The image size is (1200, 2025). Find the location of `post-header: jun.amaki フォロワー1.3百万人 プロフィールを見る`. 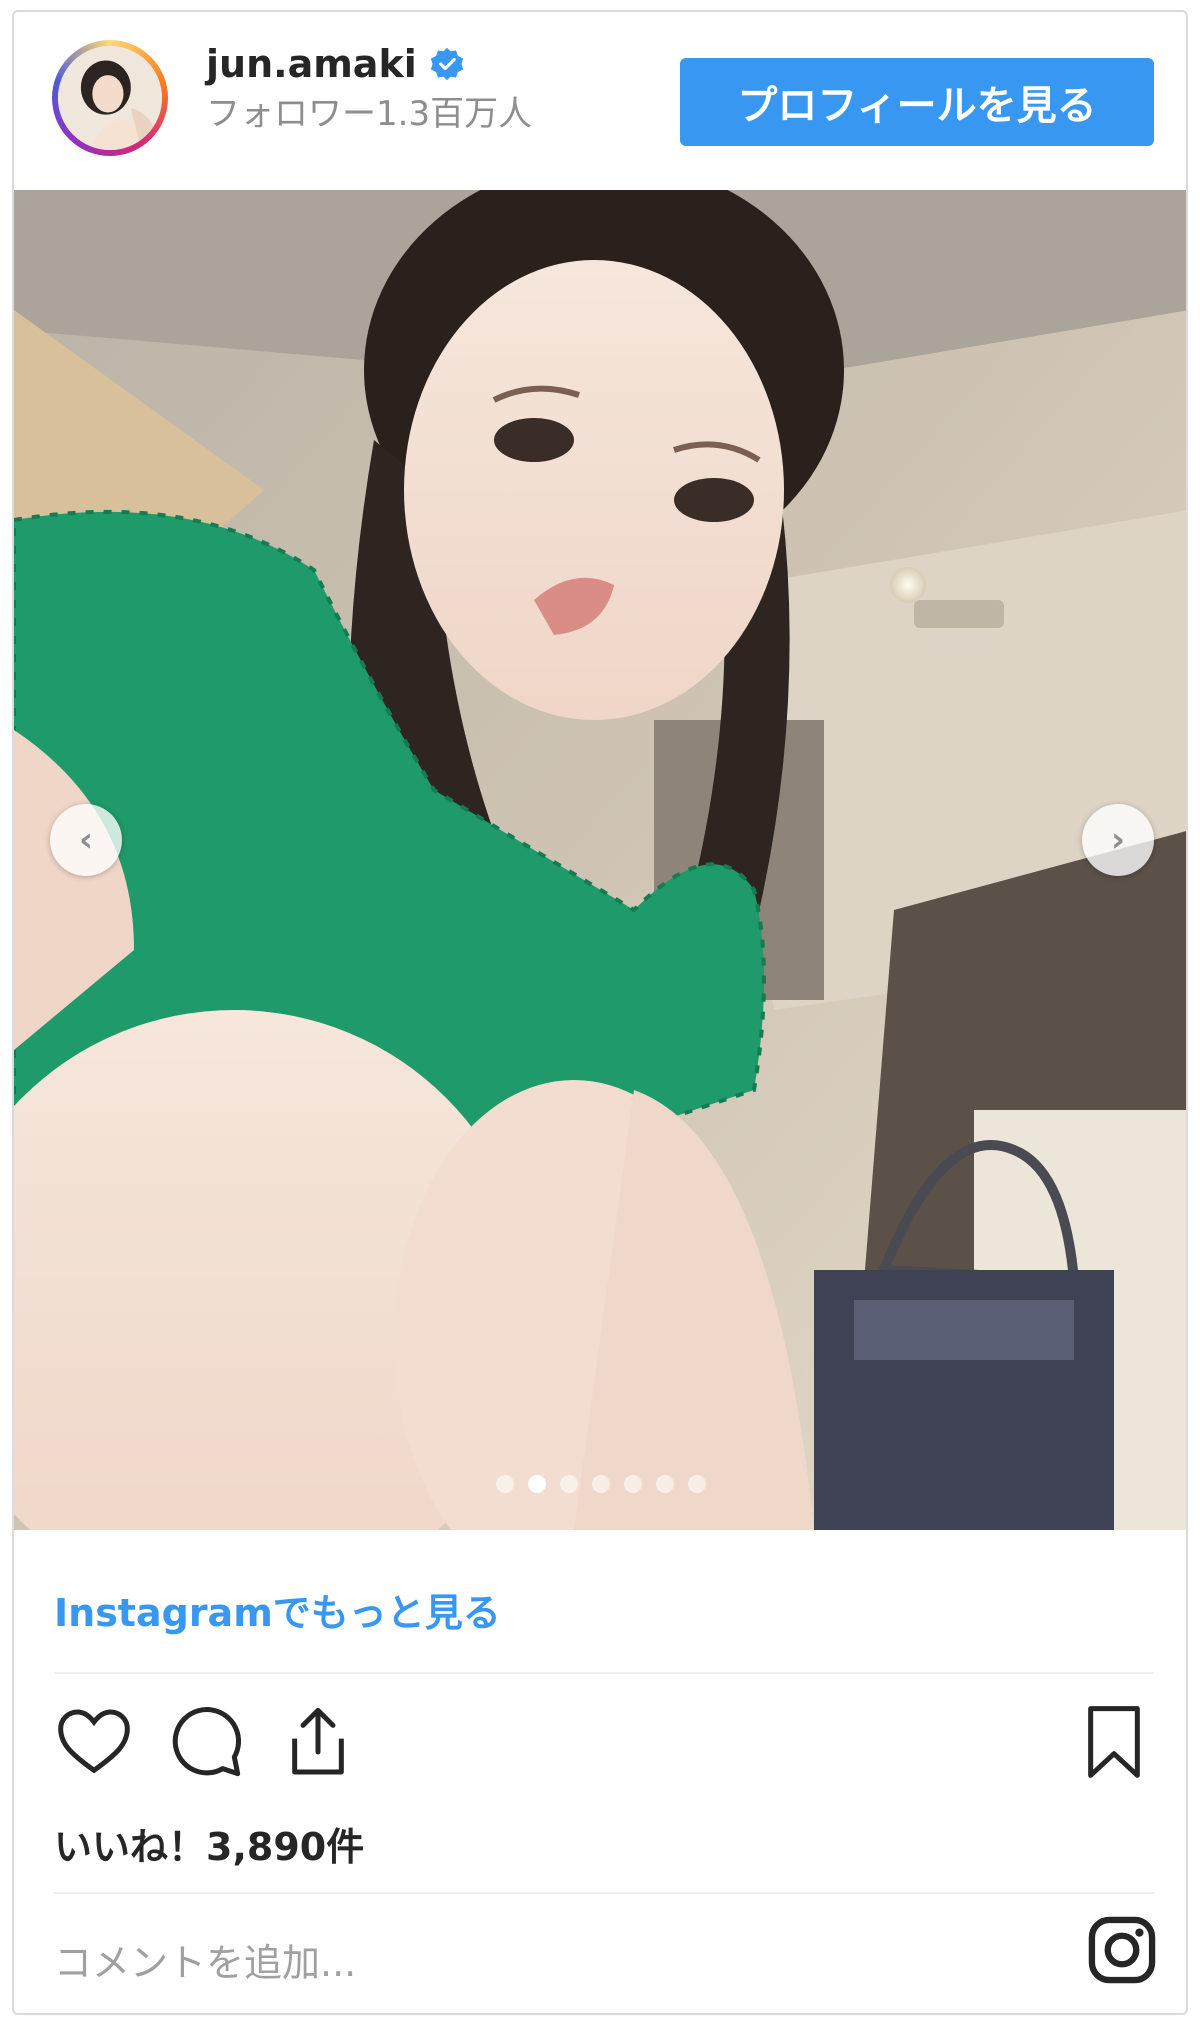

post-header: jun.amaki フォロワー1.3百万人 プロフィールを見る is located at coordinates (600, 101).